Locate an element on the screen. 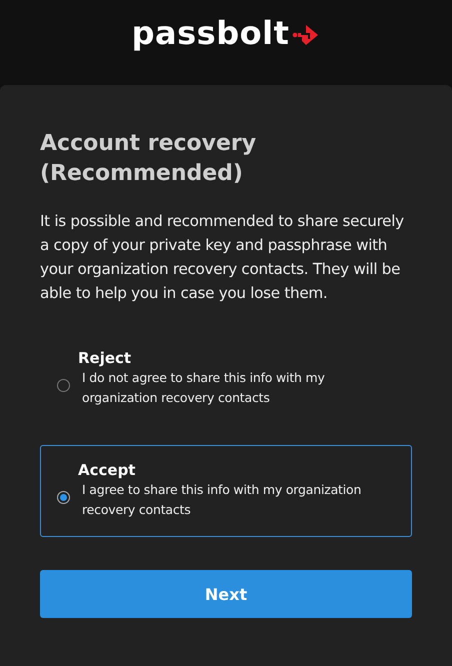 The width and height of the screenshot is (452, 666). option-label: Reject is located at coordinates (105, 358).